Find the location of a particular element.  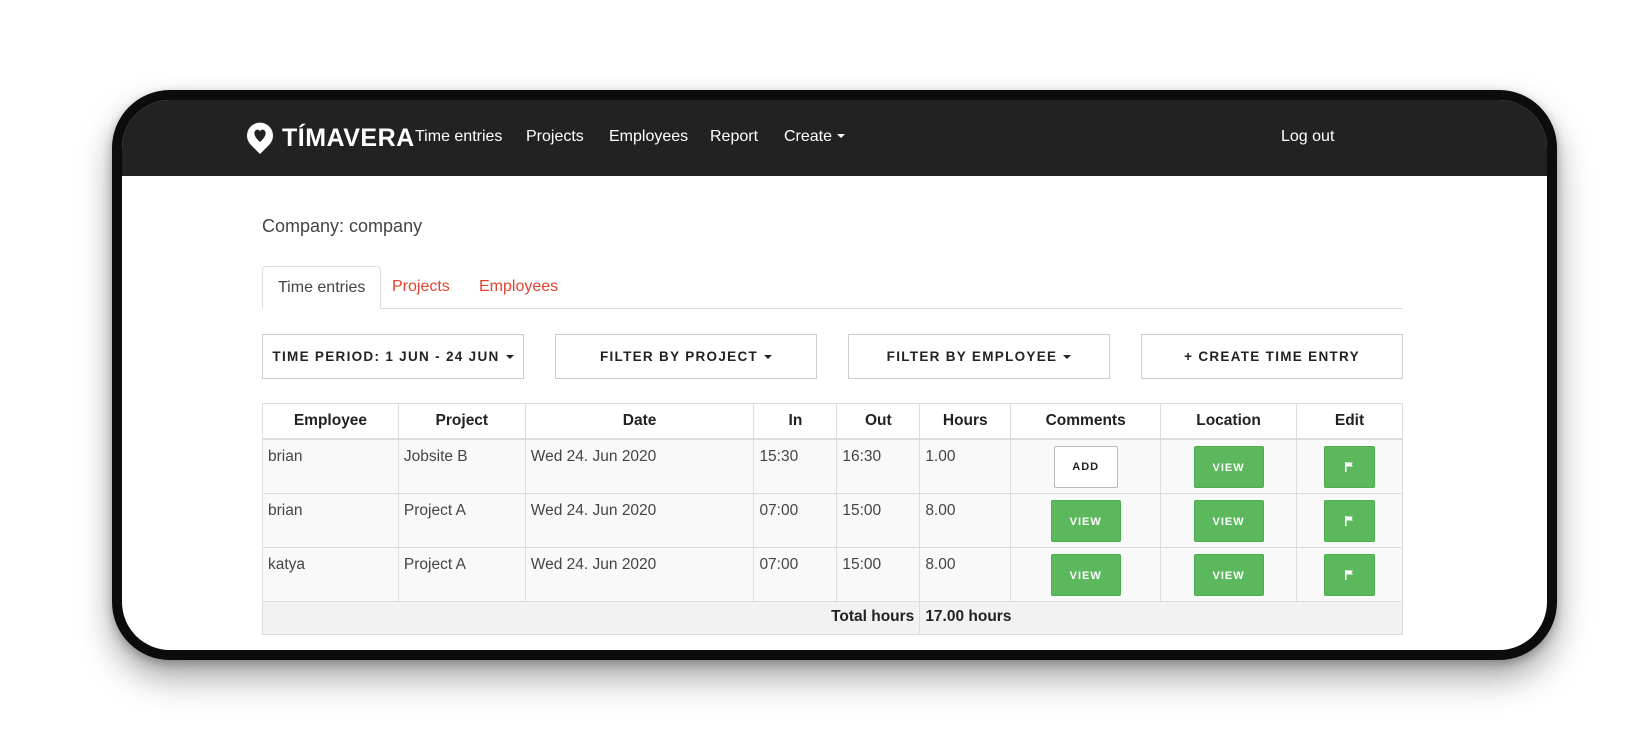

total-row: Total hours 17.00 hours is located at coordinates (832, 617).